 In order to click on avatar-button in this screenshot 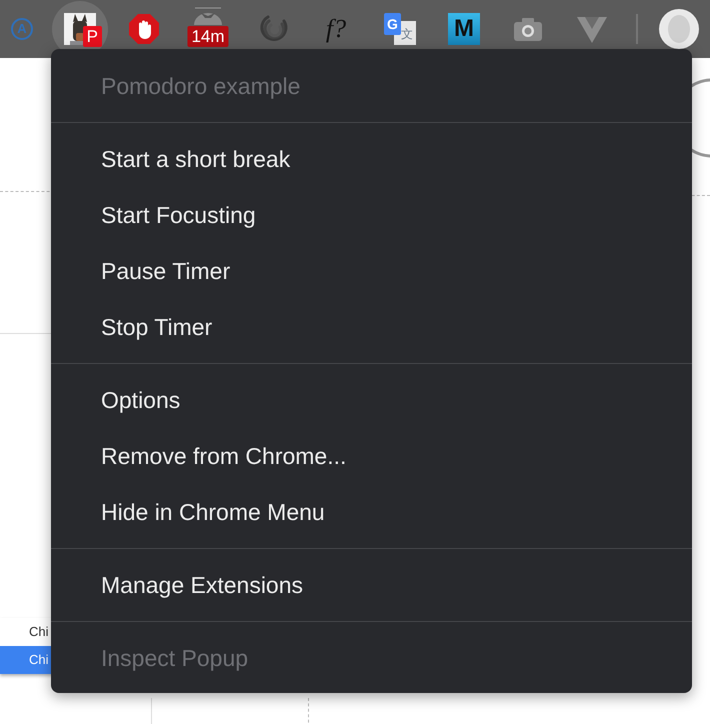, I will do `click(679, 29)`.